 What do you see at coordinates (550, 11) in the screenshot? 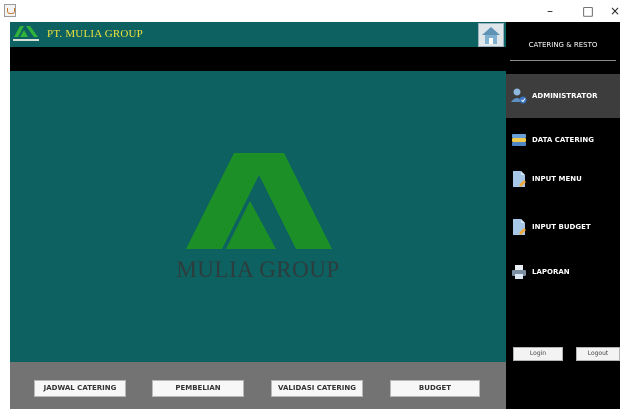
I see `minimize-button: –` at bounding box center [550, 11].